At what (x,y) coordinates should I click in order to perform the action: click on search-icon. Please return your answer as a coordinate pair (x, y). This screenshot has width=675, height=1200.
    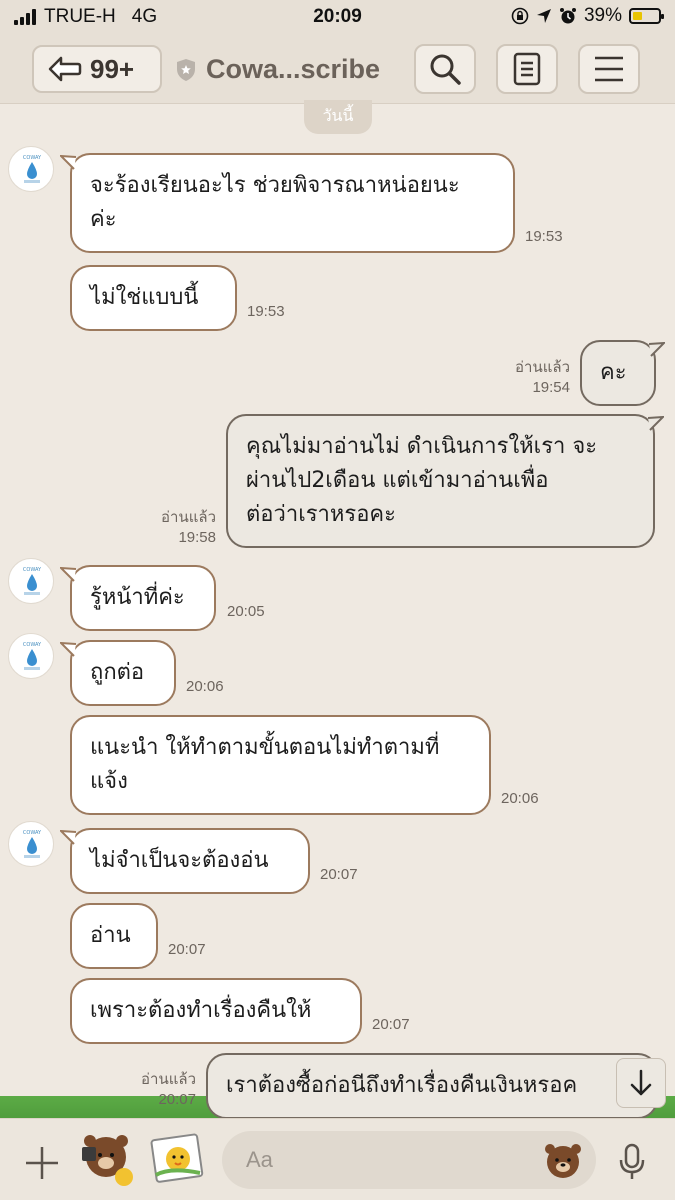
    Looking at the image, I should click on (445, 69).